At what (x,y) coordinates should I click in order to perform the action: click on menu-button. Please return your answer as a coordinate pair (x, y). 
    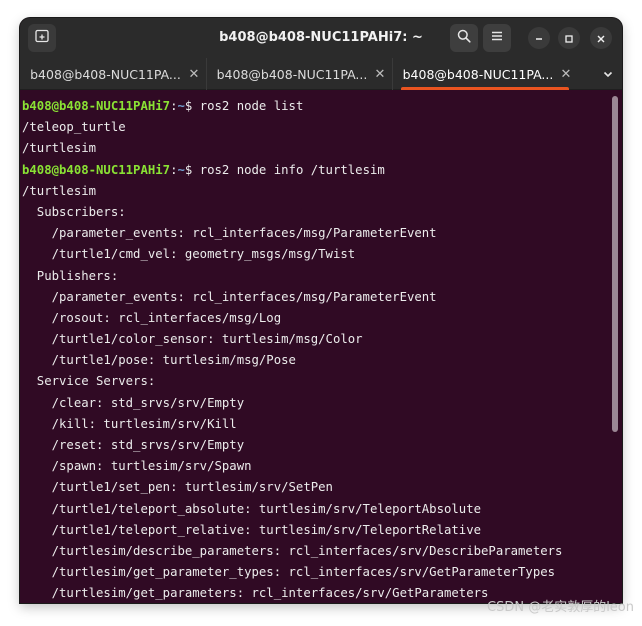
    Looking at the image, I should click on (497, 38).